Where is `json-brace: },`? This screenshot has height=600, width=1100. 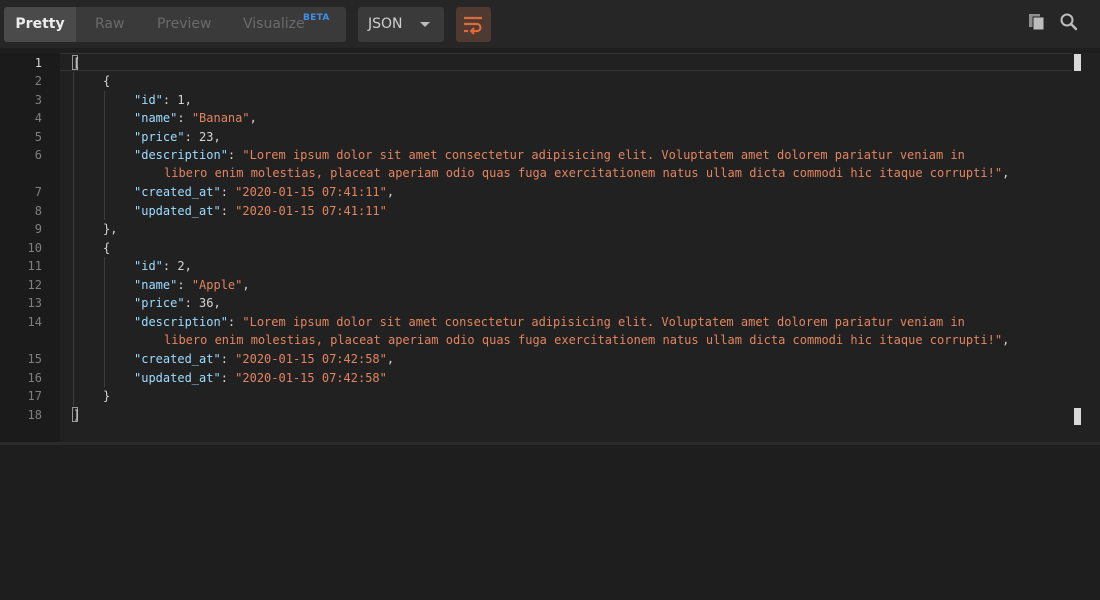
json-brace: }, is located at coordinates (110, 229).